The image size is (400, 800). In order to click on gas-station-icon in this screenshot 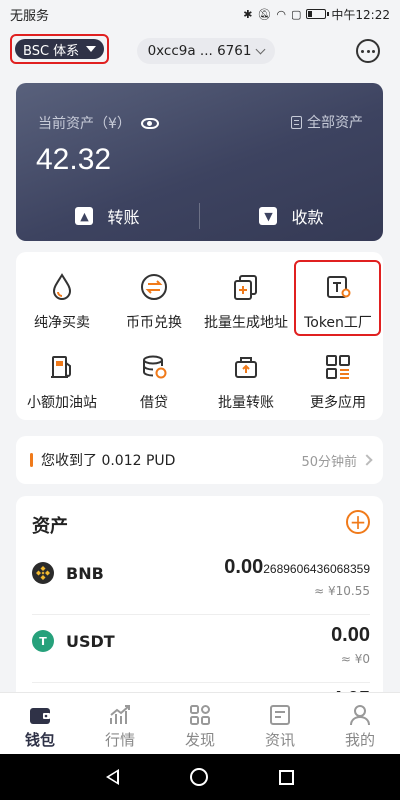, I will do `click(62, 367)`.